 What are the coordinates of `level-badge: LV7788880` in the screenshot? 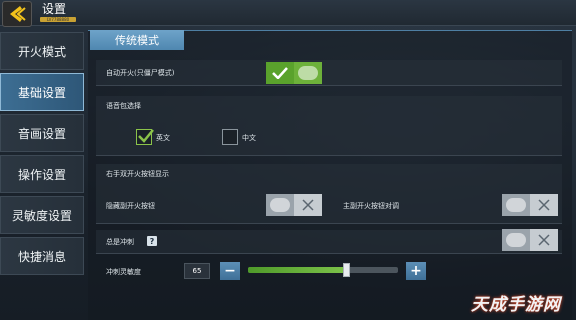 It's located at (58, 19).